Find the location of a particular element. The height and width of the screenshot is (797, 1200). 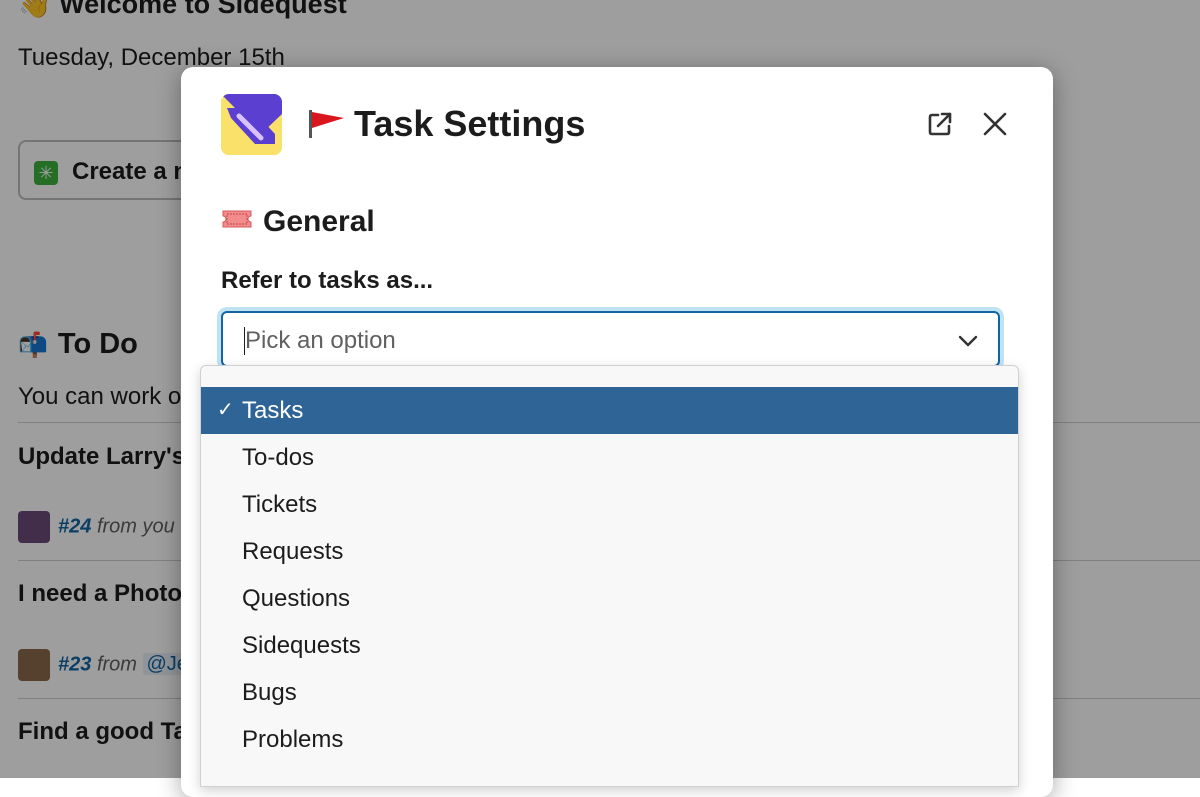

option-label: Problems is located at coordinates (293, 739).